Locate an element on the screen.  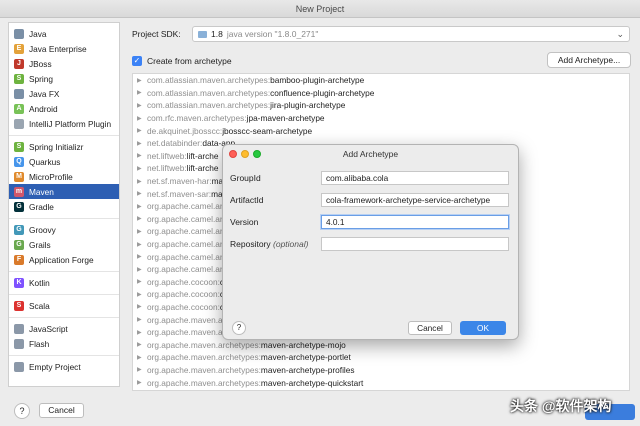
sidebar-item-maven: m Maven is located at coordinates (64, 191).